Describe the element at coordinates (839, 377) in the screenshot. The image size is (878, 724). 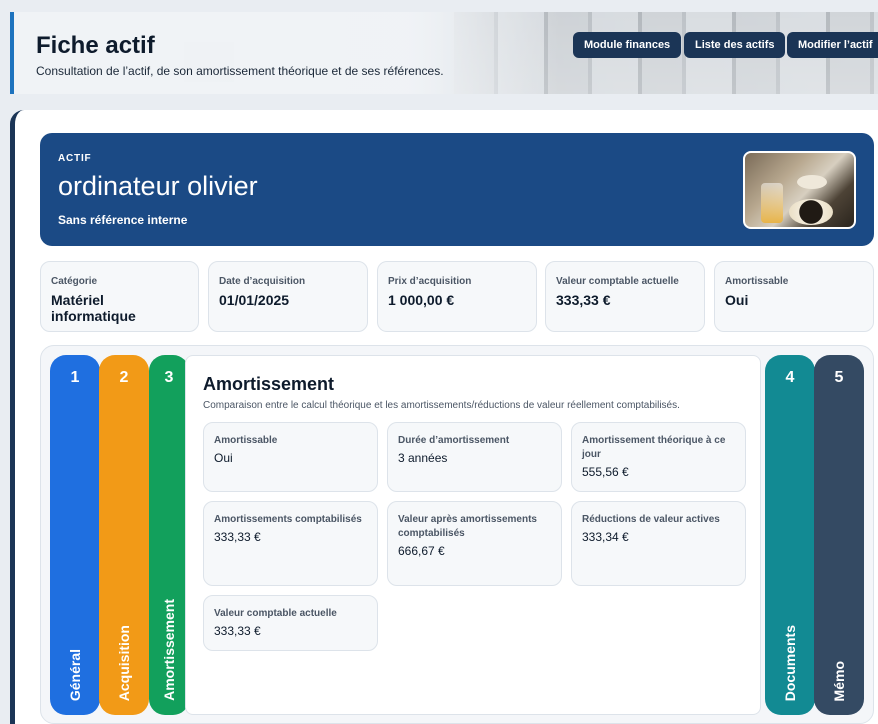
I see `tab-number: 5` at that location.